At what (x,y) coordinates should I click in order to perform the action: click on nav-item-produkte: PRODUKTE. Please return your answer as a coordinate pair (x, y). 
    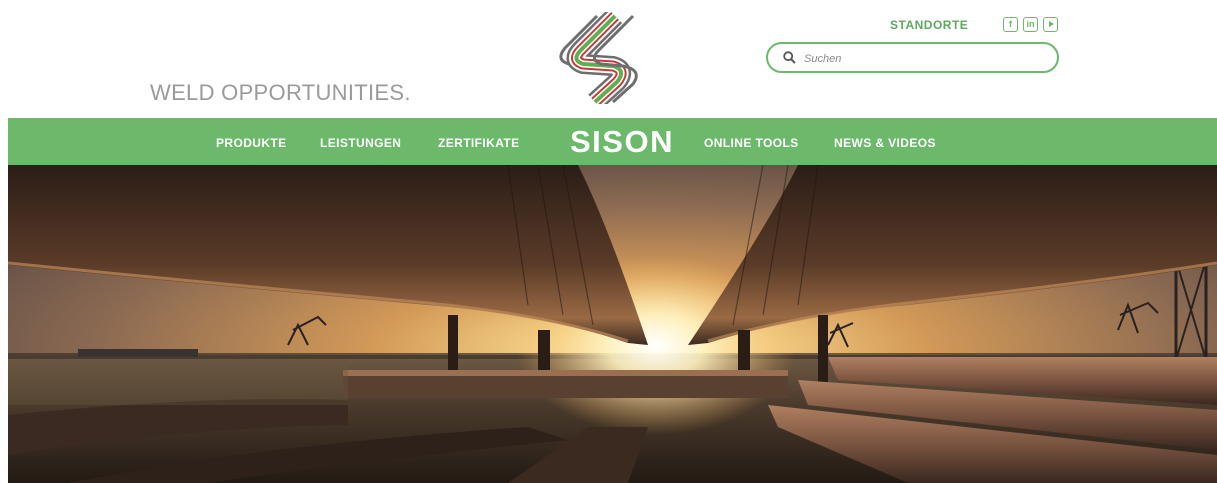
    Looking at the image, I should click on (251, 143).